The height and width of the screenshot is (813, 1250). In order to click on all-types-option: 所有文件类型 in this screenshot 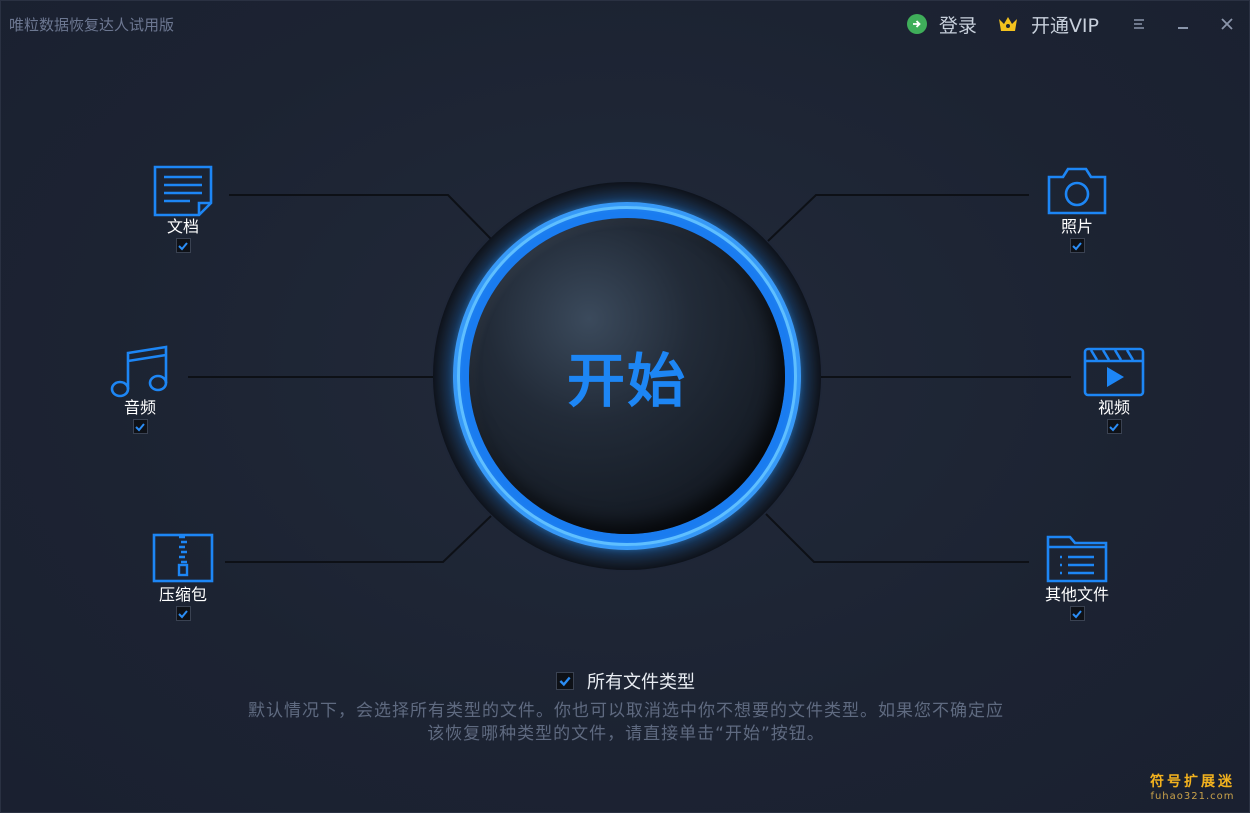, I will do `click(625, 681)`.